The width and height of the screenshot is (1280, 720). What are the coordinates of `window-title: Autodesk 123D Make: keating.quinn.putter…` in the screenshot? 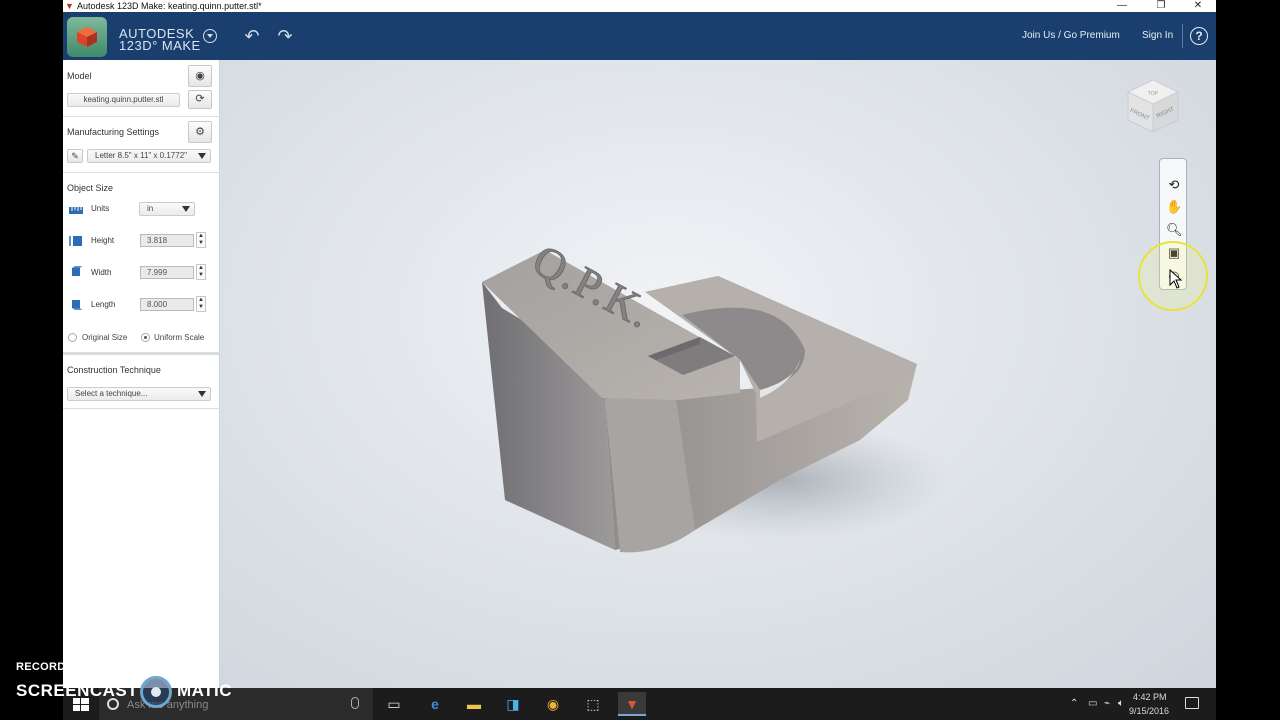 It's located at (169, 6).